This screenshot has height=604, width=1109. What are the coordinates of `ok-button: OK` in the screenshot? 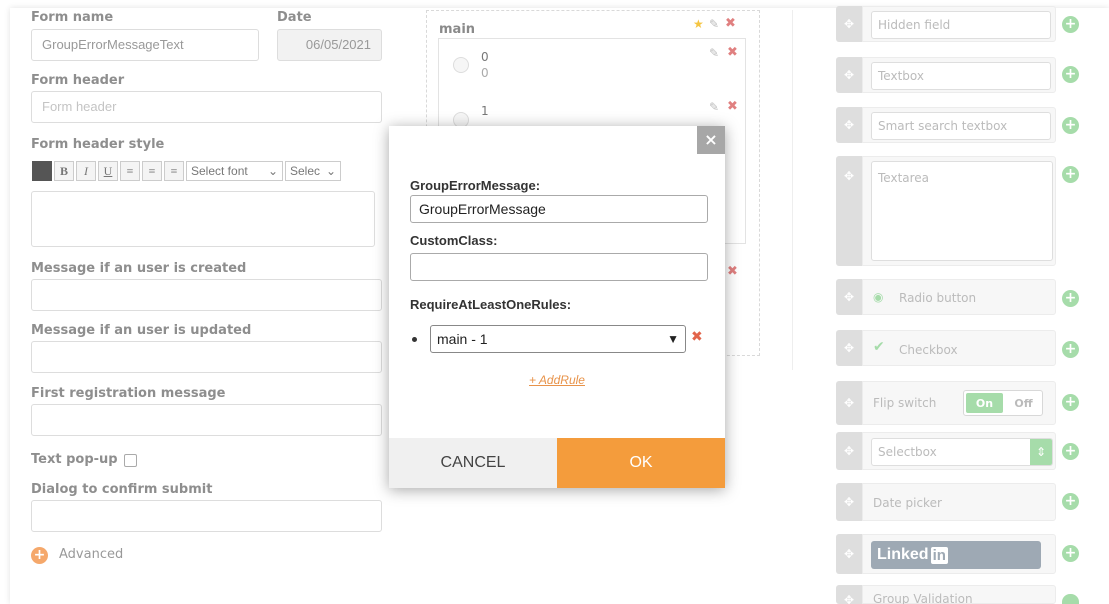 It's located at (641, 463).